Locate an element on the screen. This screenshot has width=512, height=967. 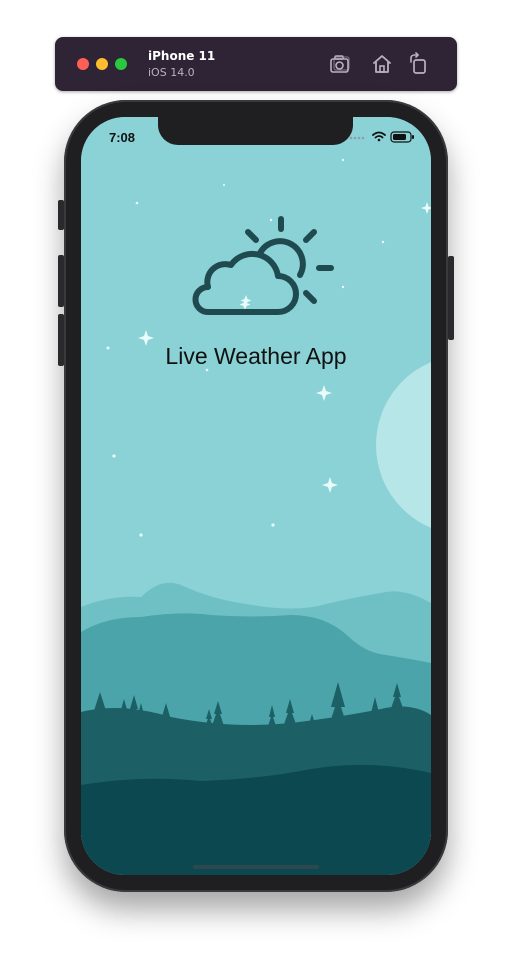
simulator-toolbar: iPhone 11 iOS 14.0 is located at coordinates (256, 64).